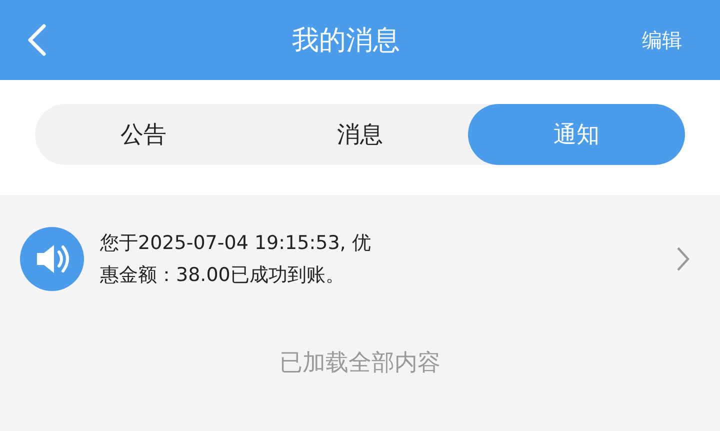 The image size is (720, 431). I want to click on notification-text: 您于2025-07-04 19:15:53, 优惠金额：38.00已成功到账。, so click(236, 259).